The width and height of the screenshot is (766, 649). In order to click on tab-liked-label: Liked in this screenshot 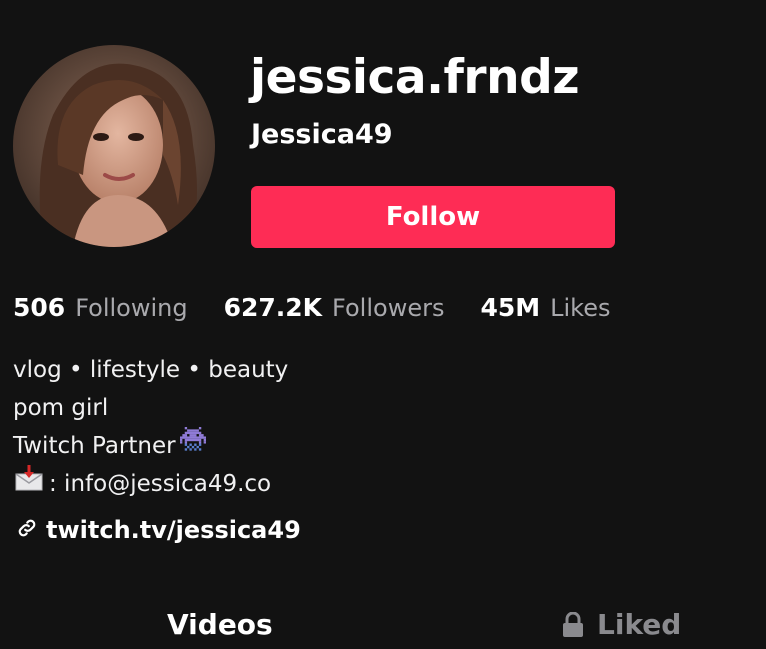, I will do `click(639, 624)`.